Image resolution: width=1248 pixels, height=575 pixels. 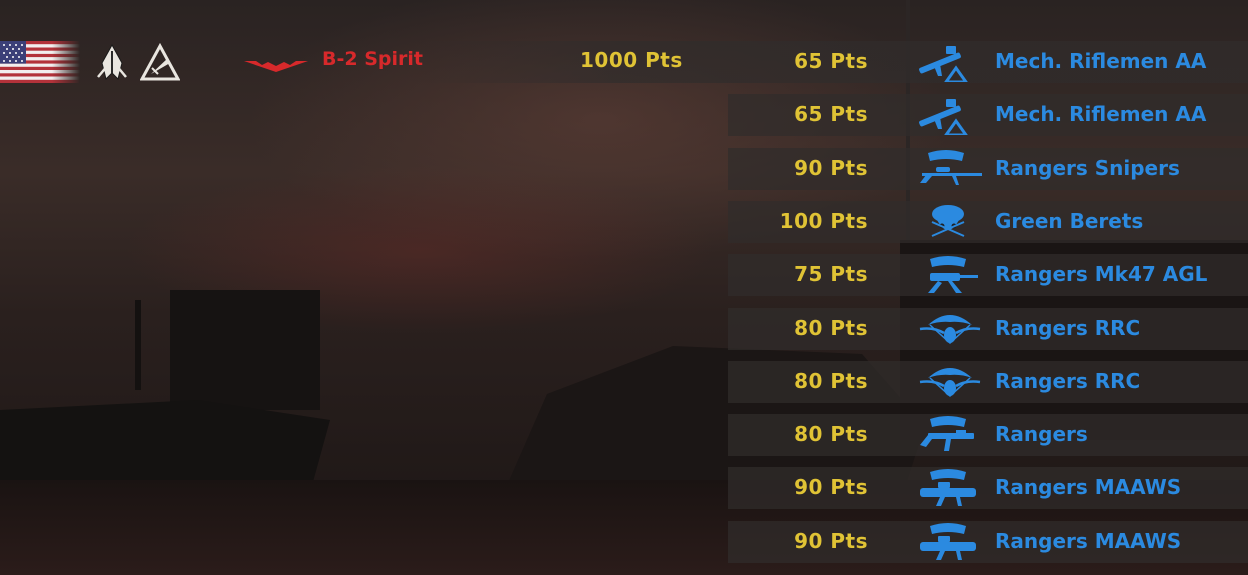 I want to click on air-unit-name: B-2 Spirit, so click(x=372, y=59).